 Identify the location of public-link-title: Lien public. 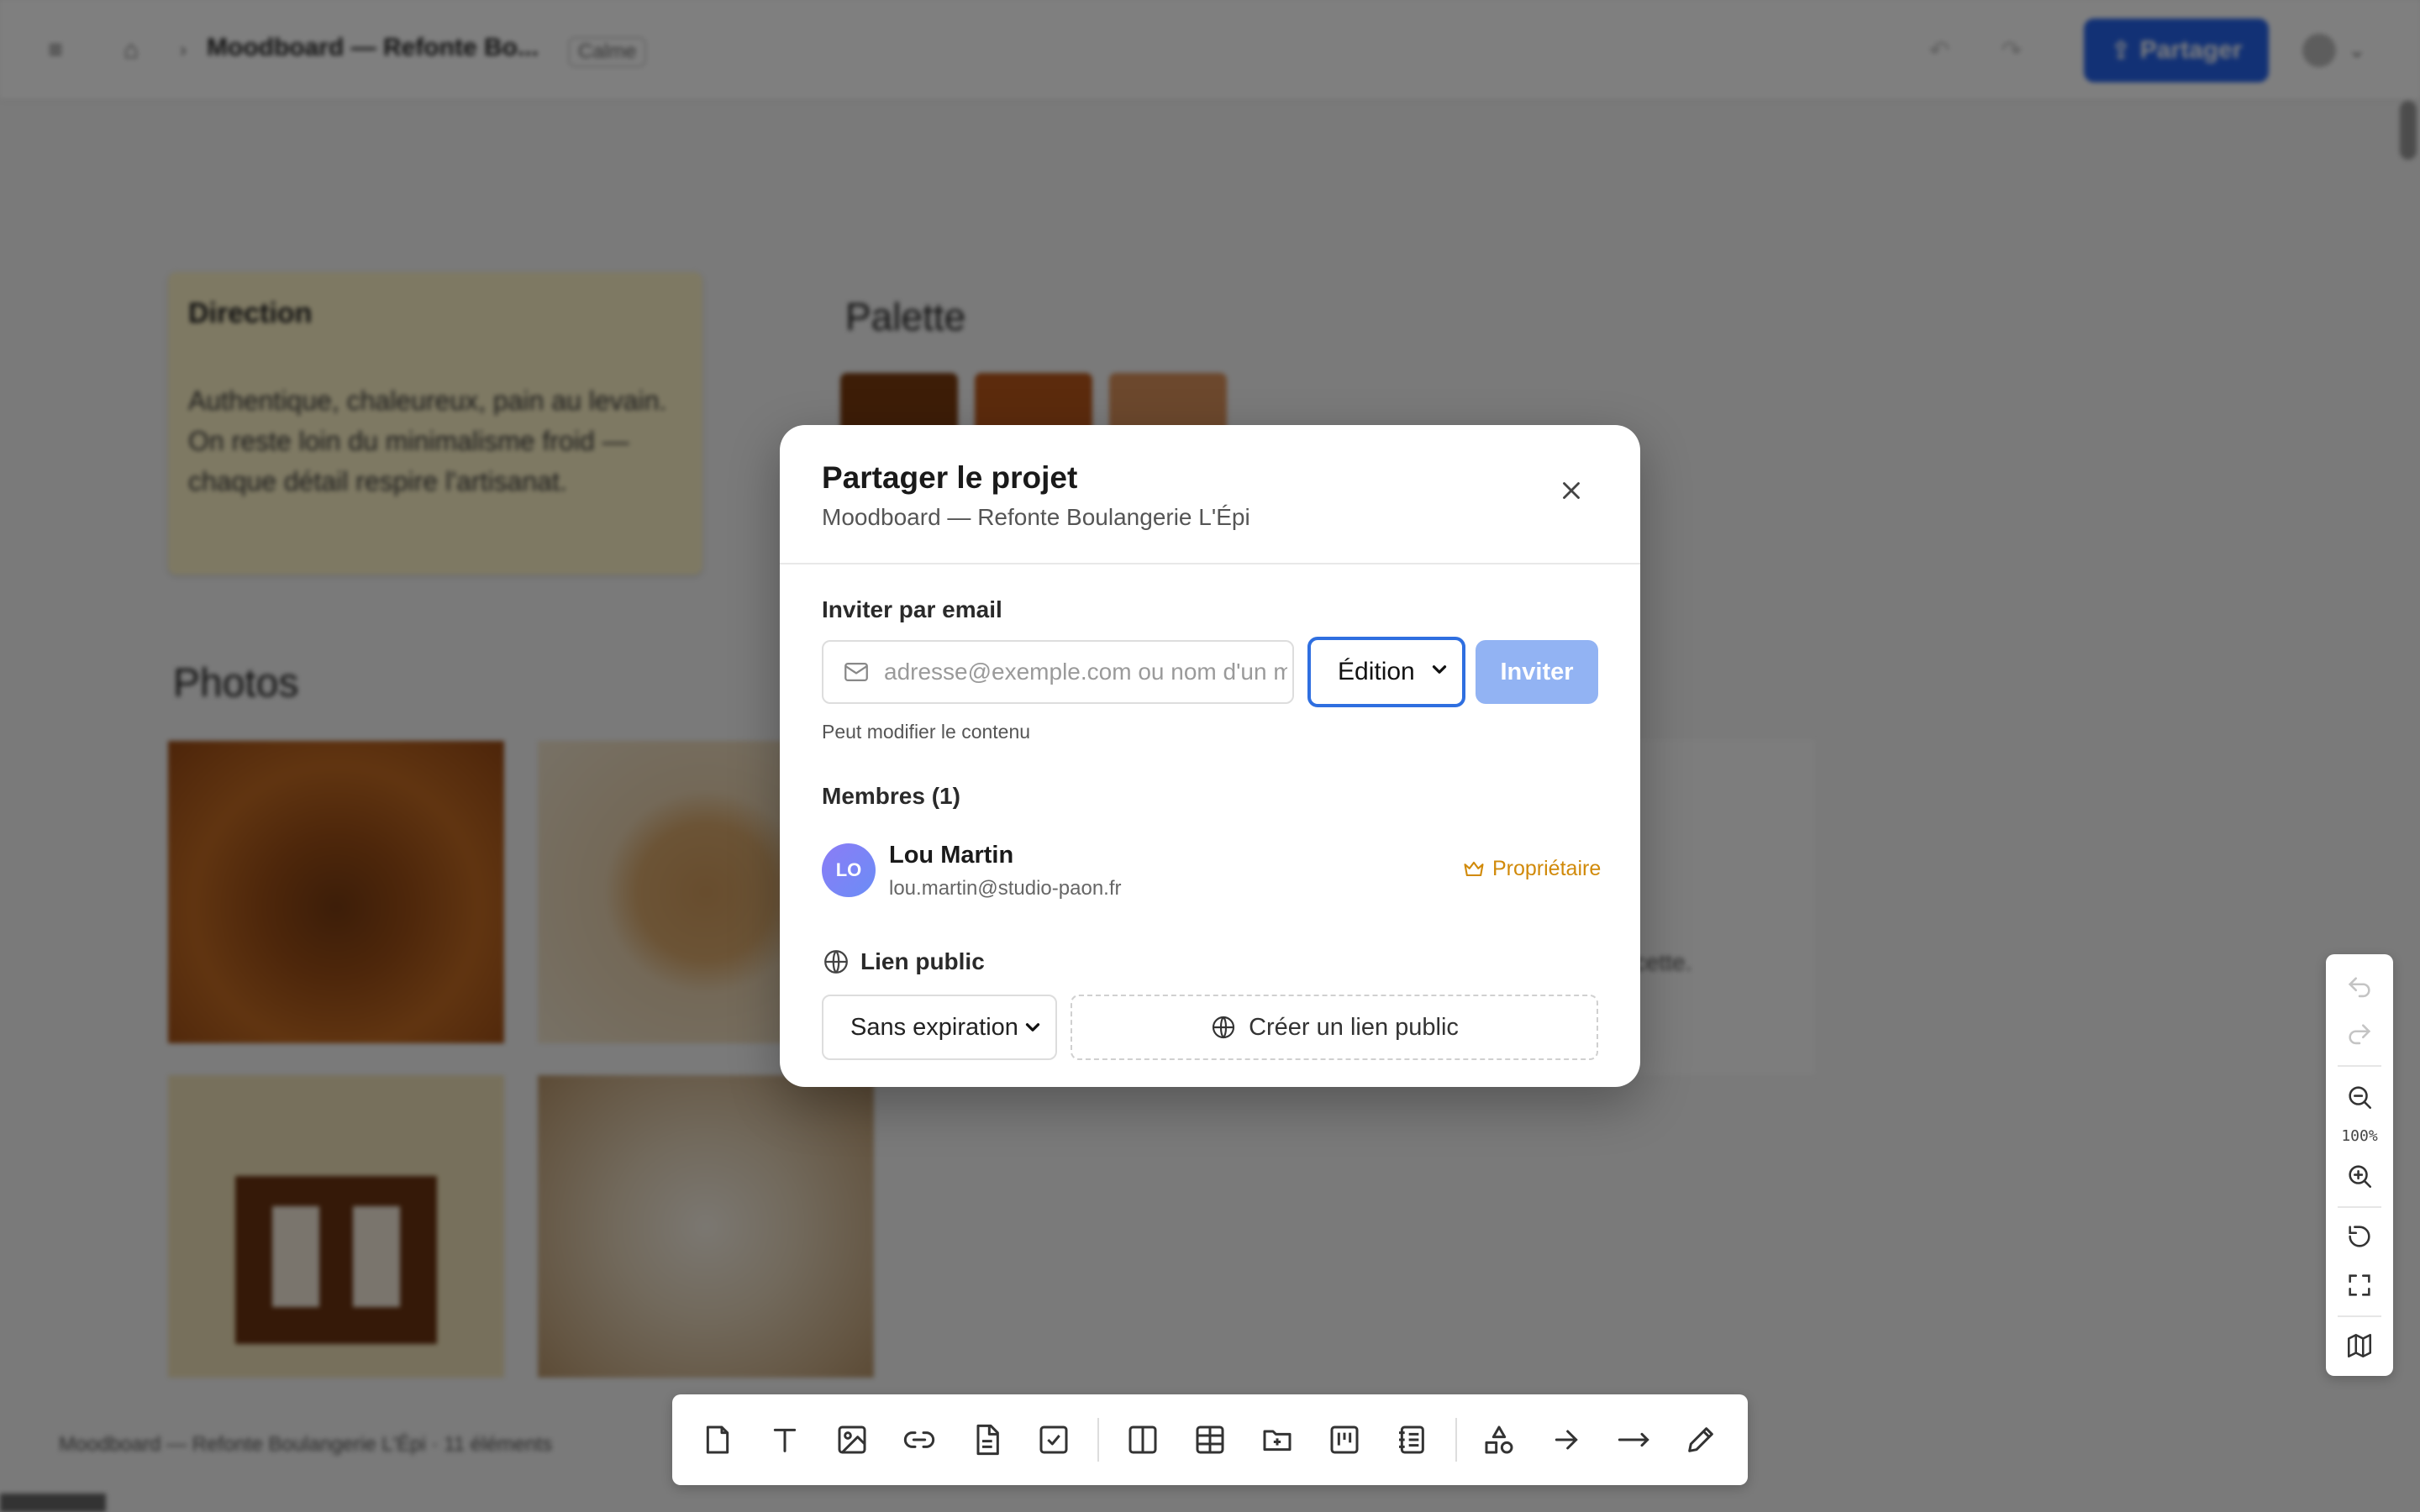
(903, 962).